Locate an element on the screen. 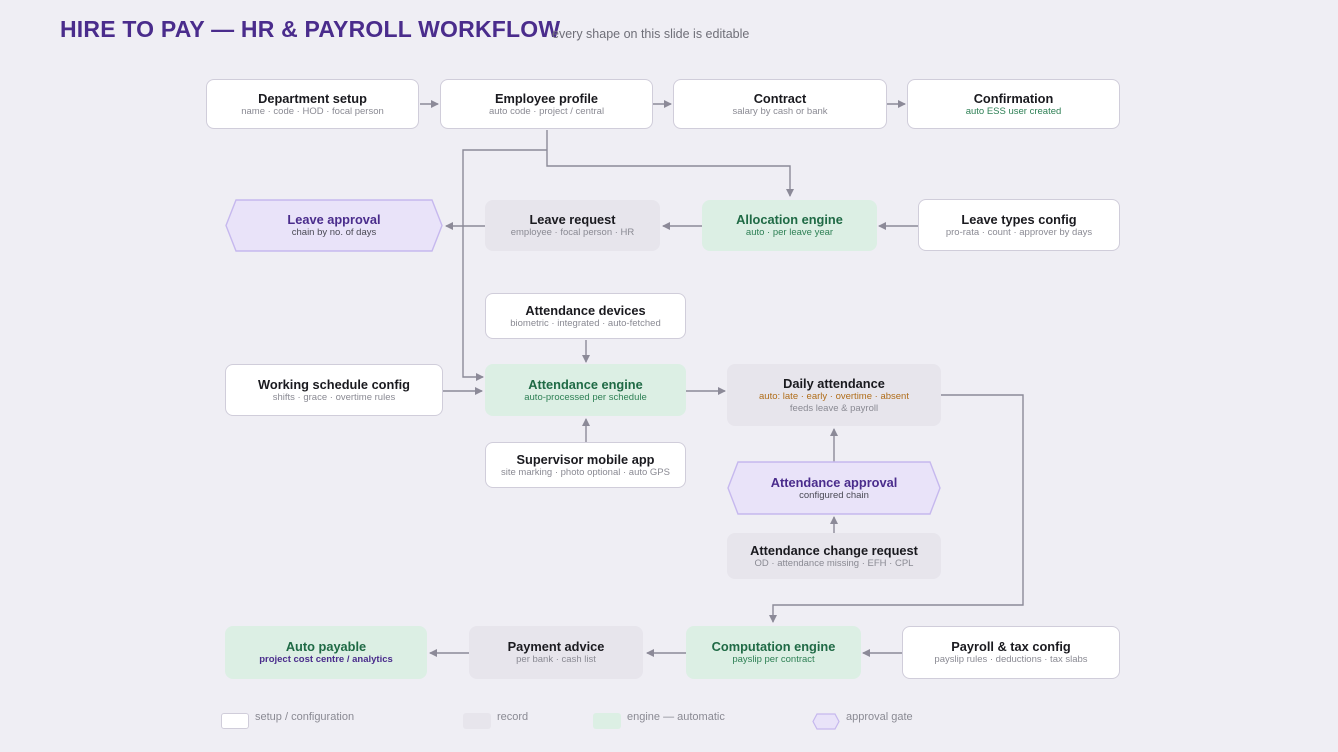 The width and height of the screenshot is (1338, 752). node-leave-approval: Leave approval chain by no. of days is located at coordinates (334, 225).